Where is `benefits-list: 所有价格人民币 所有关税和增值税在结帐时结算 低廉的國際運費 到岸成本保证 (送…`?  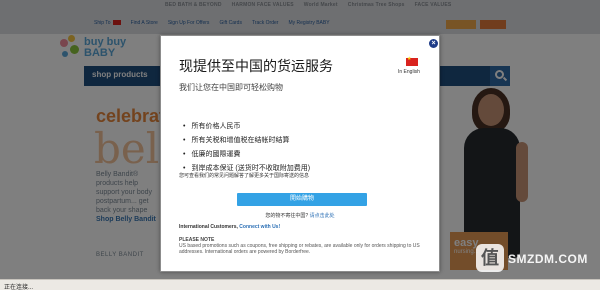 benefits-list: 所有价格人民币 所有关税和增值税在结帐时结算 低廉的國際運費 到岸成本保证 (送… is located at coordinates (246, 150).